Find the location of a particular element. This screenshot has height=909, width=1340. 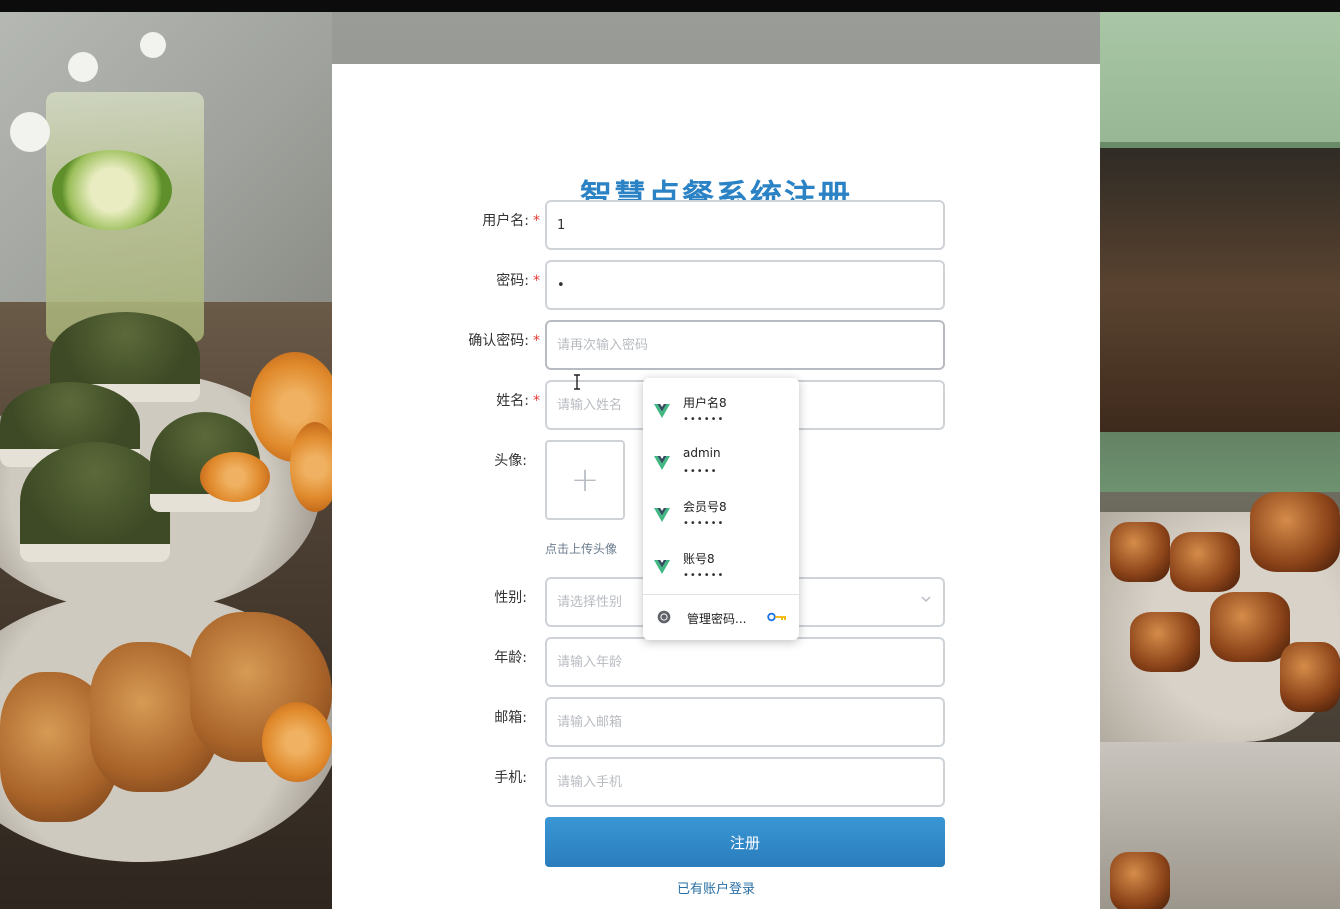

autocomplete-password: ••••• is located at coordinates (700, 471).